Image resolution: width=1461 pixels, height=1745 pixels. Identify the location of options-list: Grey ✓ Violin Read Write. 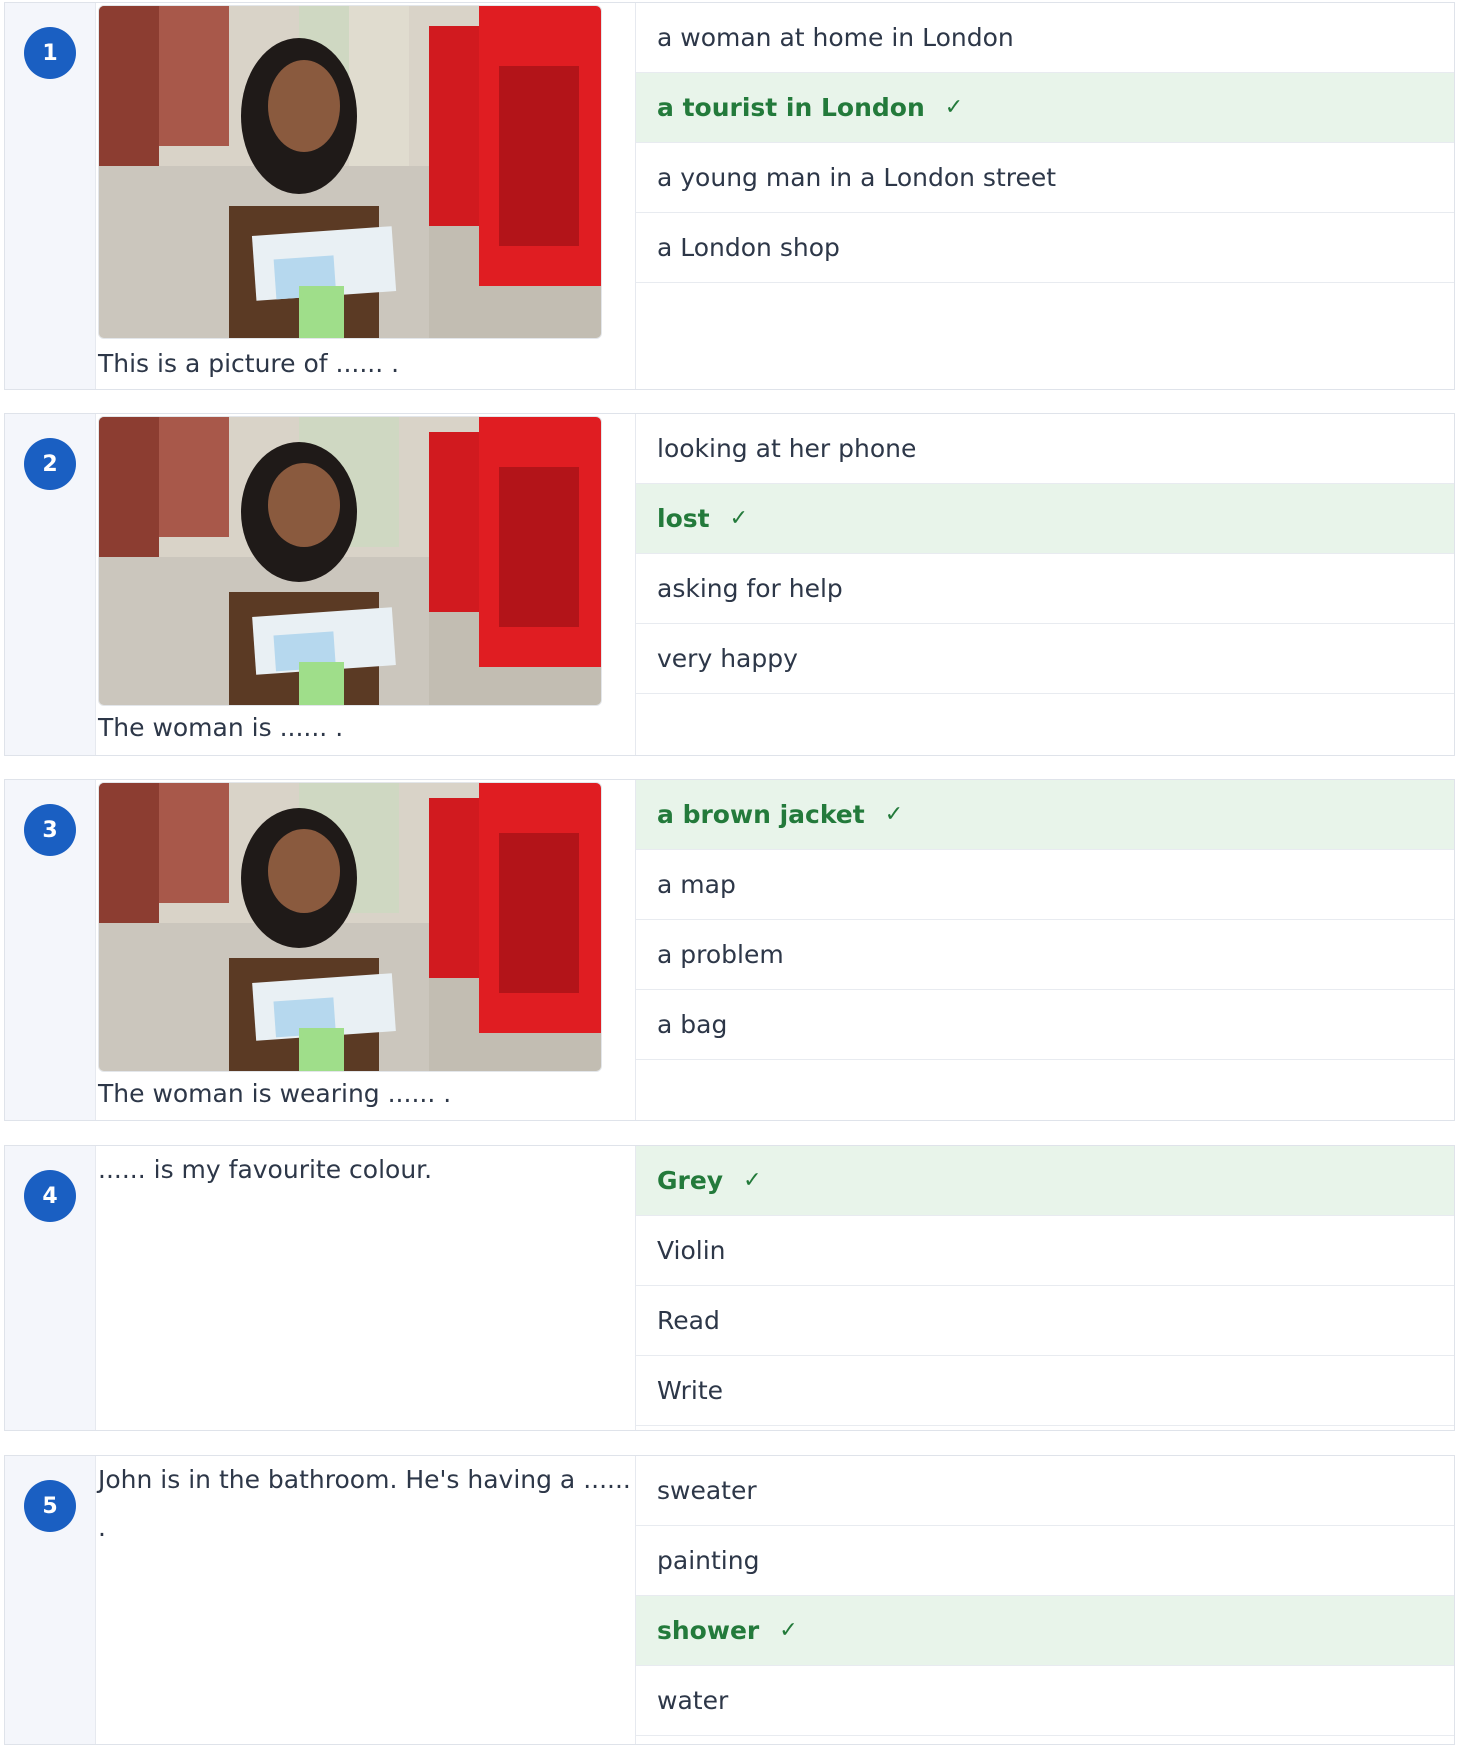
(1045, 1288).